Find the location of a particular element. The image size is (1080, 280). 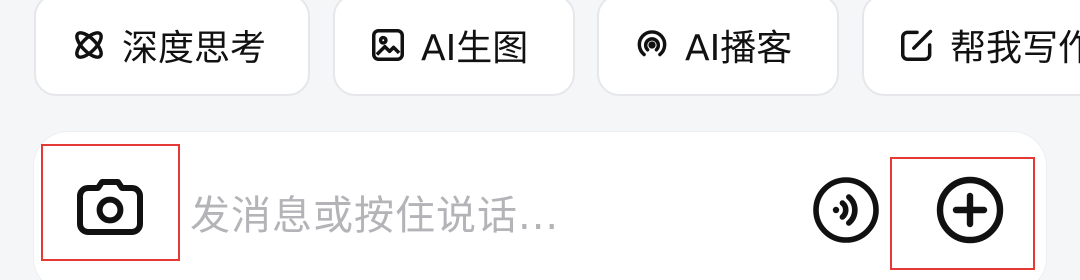

voice-icon is located at coordinates (846, 210).